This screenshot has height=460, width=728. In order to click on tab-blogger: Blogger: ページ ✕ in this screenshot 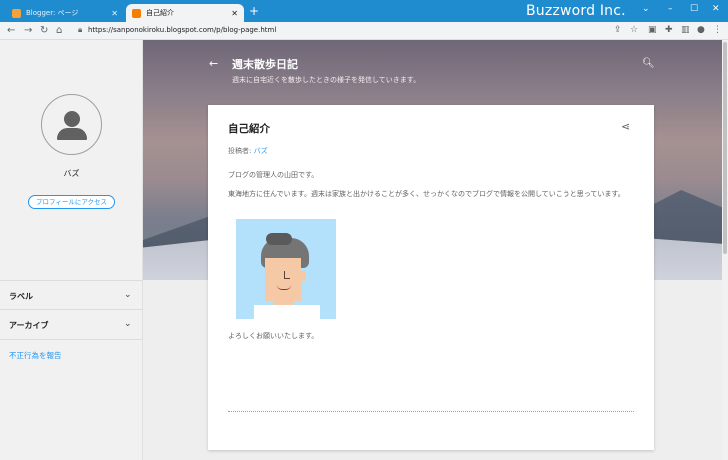, I will do `click(65, 13)`.